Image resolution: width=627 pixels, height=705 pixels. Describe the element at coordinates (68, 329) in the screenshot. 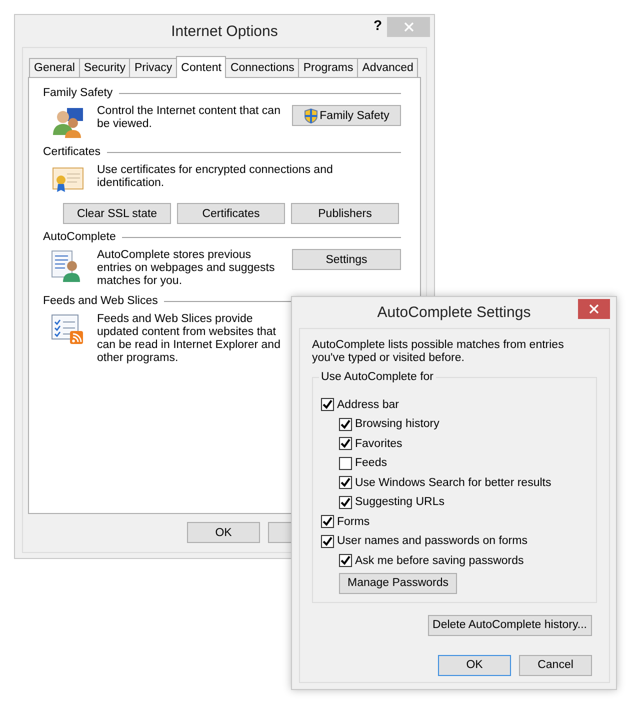

I see `checklist-feed-icon` at that location.